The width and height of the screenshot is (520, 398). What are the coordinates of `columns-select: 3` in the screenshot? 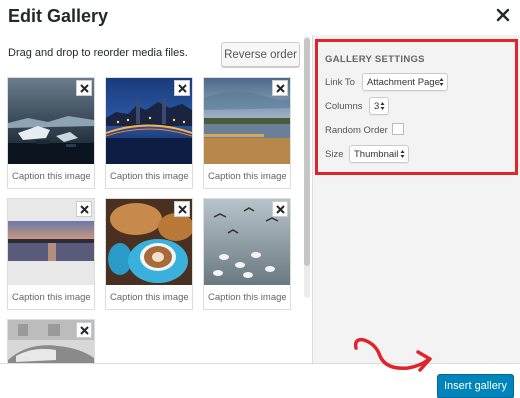 It's located at (379, 106).